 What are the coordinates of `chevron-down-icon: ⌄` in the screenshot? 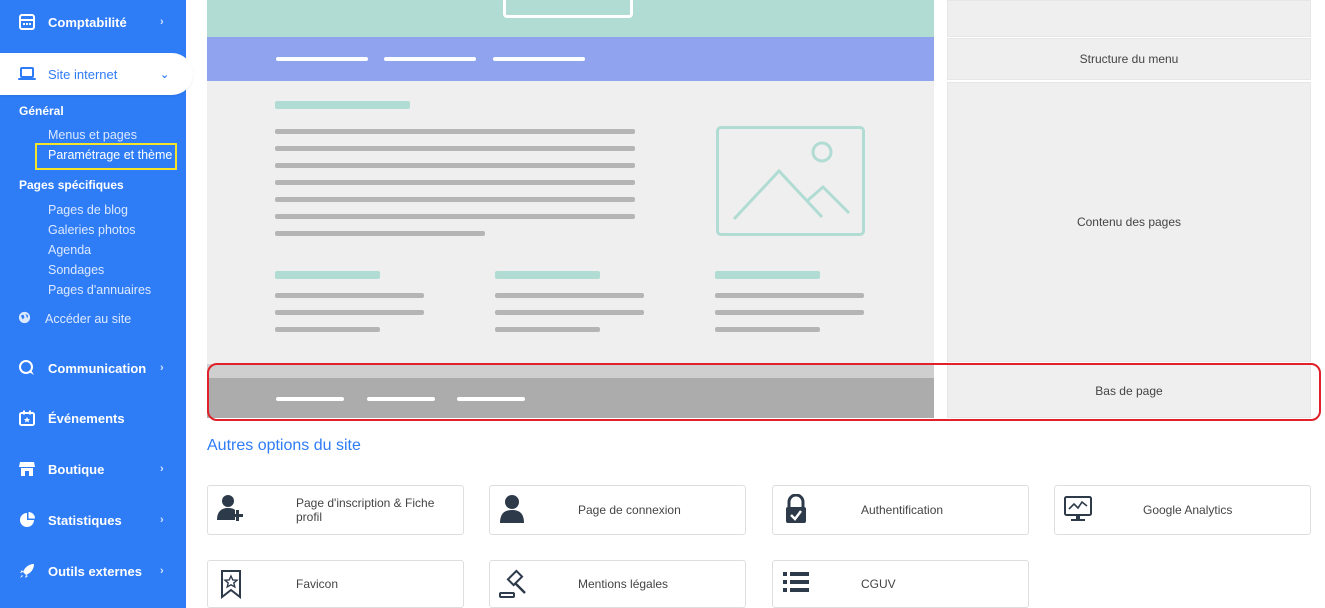 It's located at (165, 74).